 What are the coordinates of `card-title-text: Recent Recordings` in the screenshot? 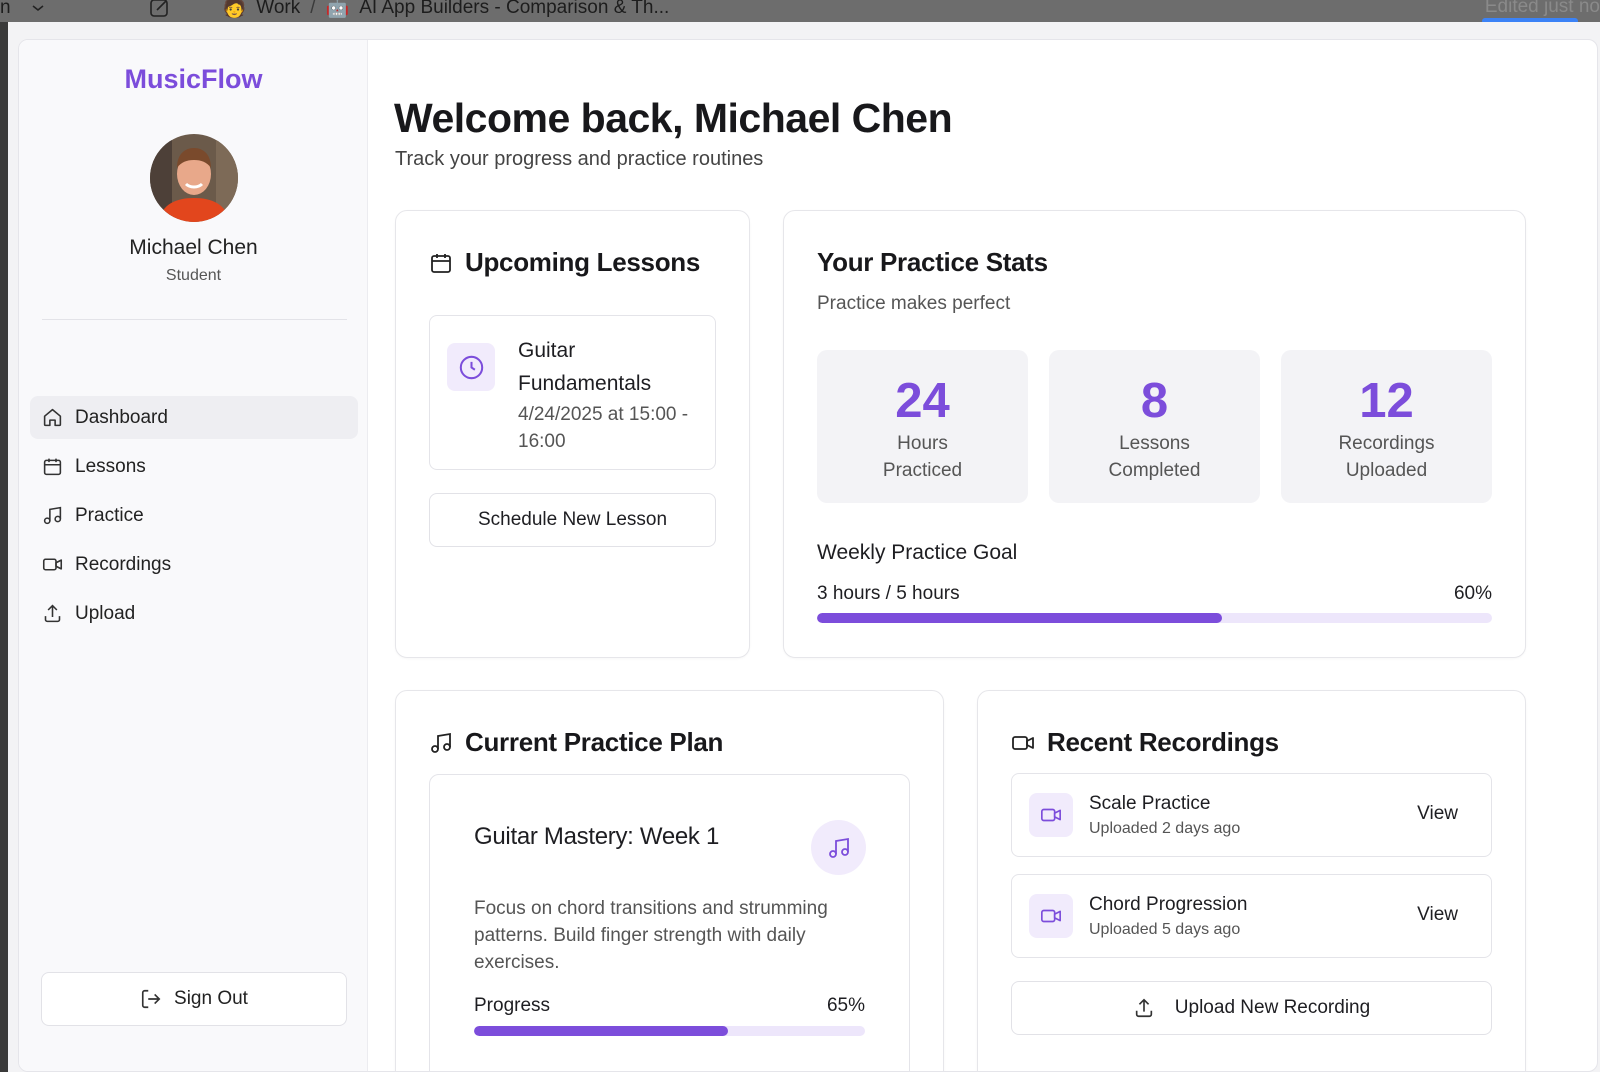 It's located at (1163, 742).